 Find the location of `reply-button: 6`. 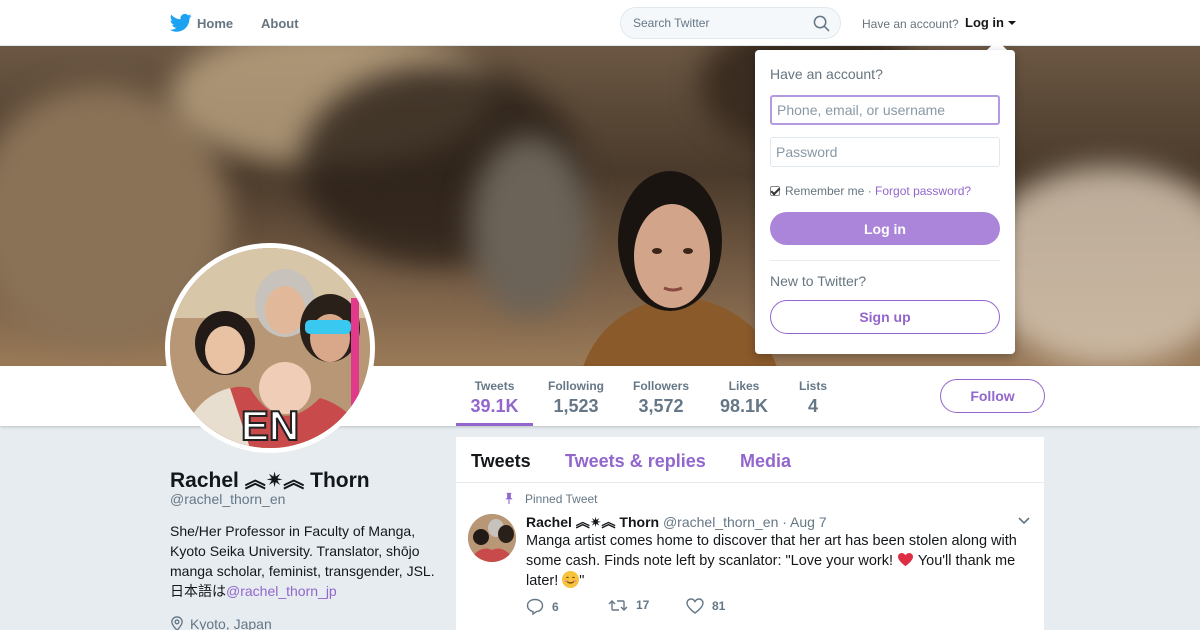

reply-button: 6 is located at coordinates (542, 607).